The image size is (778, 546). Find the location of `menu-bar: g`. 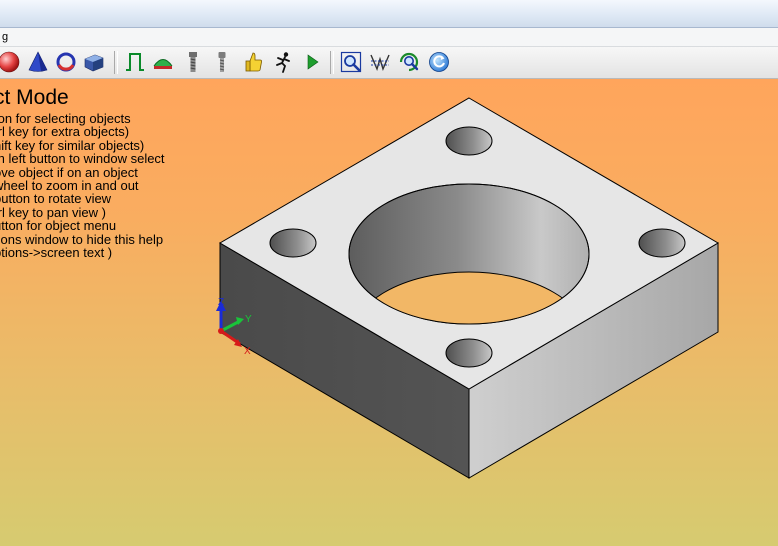

menu-bar: g is located at coordinates (389, 37).